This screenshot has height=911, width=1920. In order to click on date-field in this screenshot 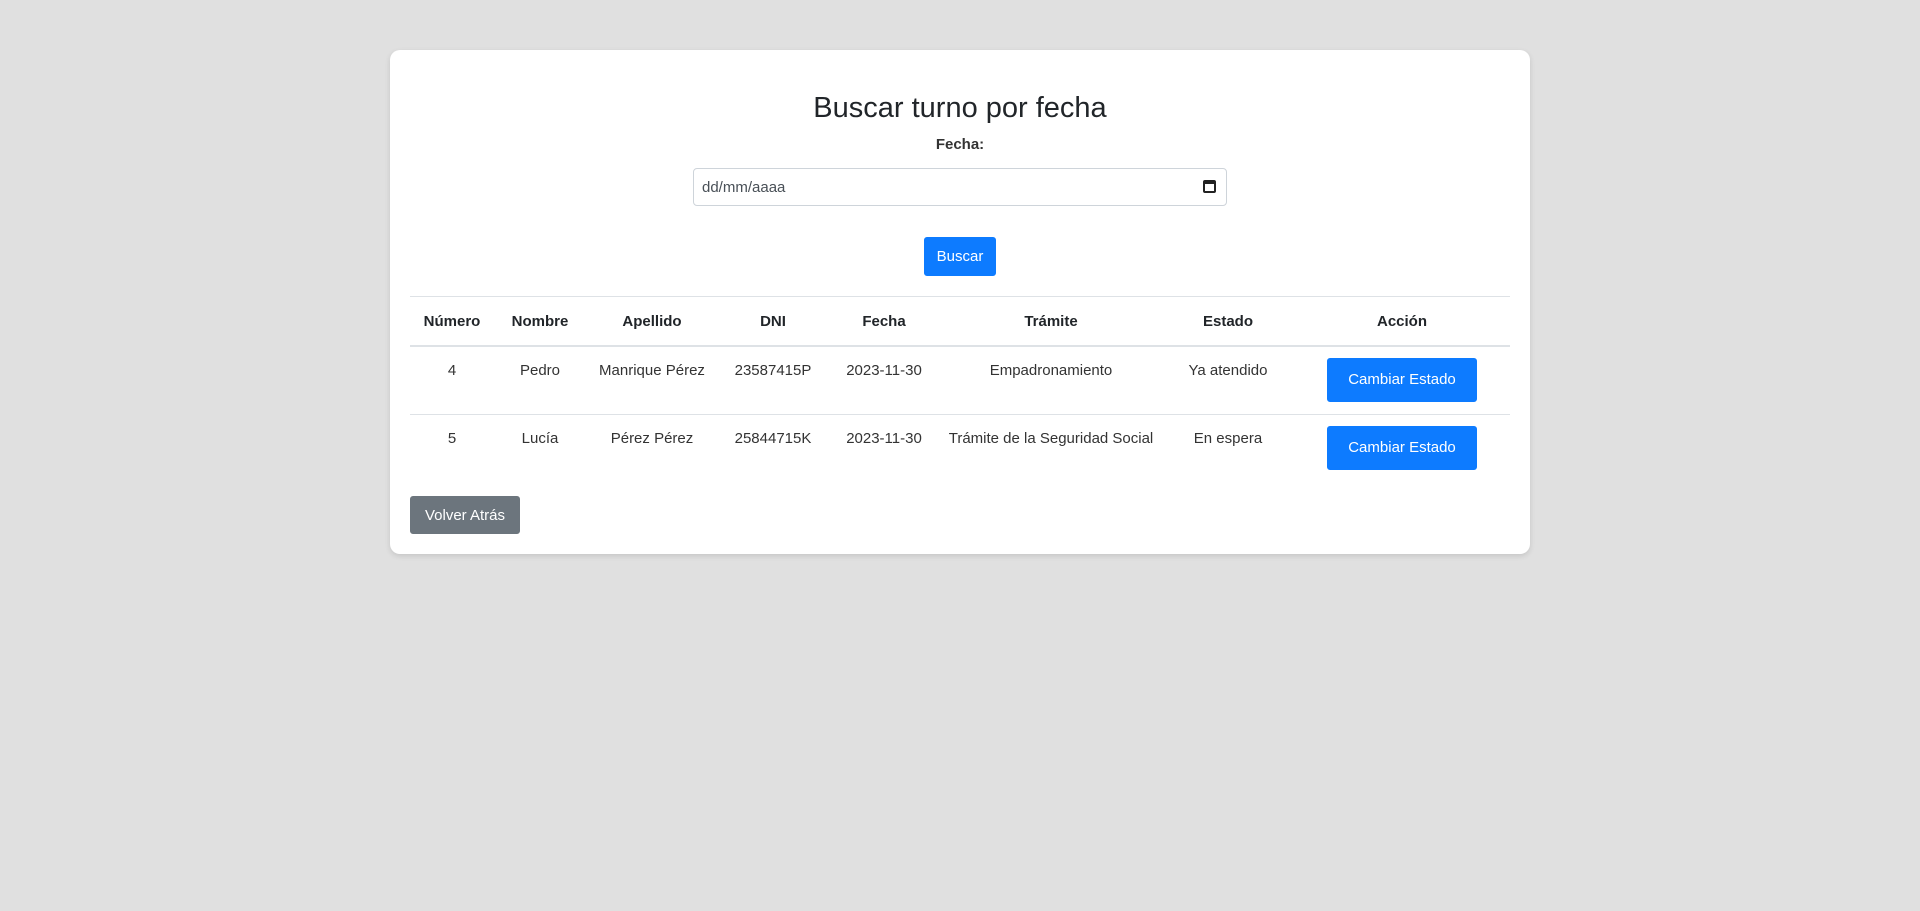, I will do `click(960, 187)`.